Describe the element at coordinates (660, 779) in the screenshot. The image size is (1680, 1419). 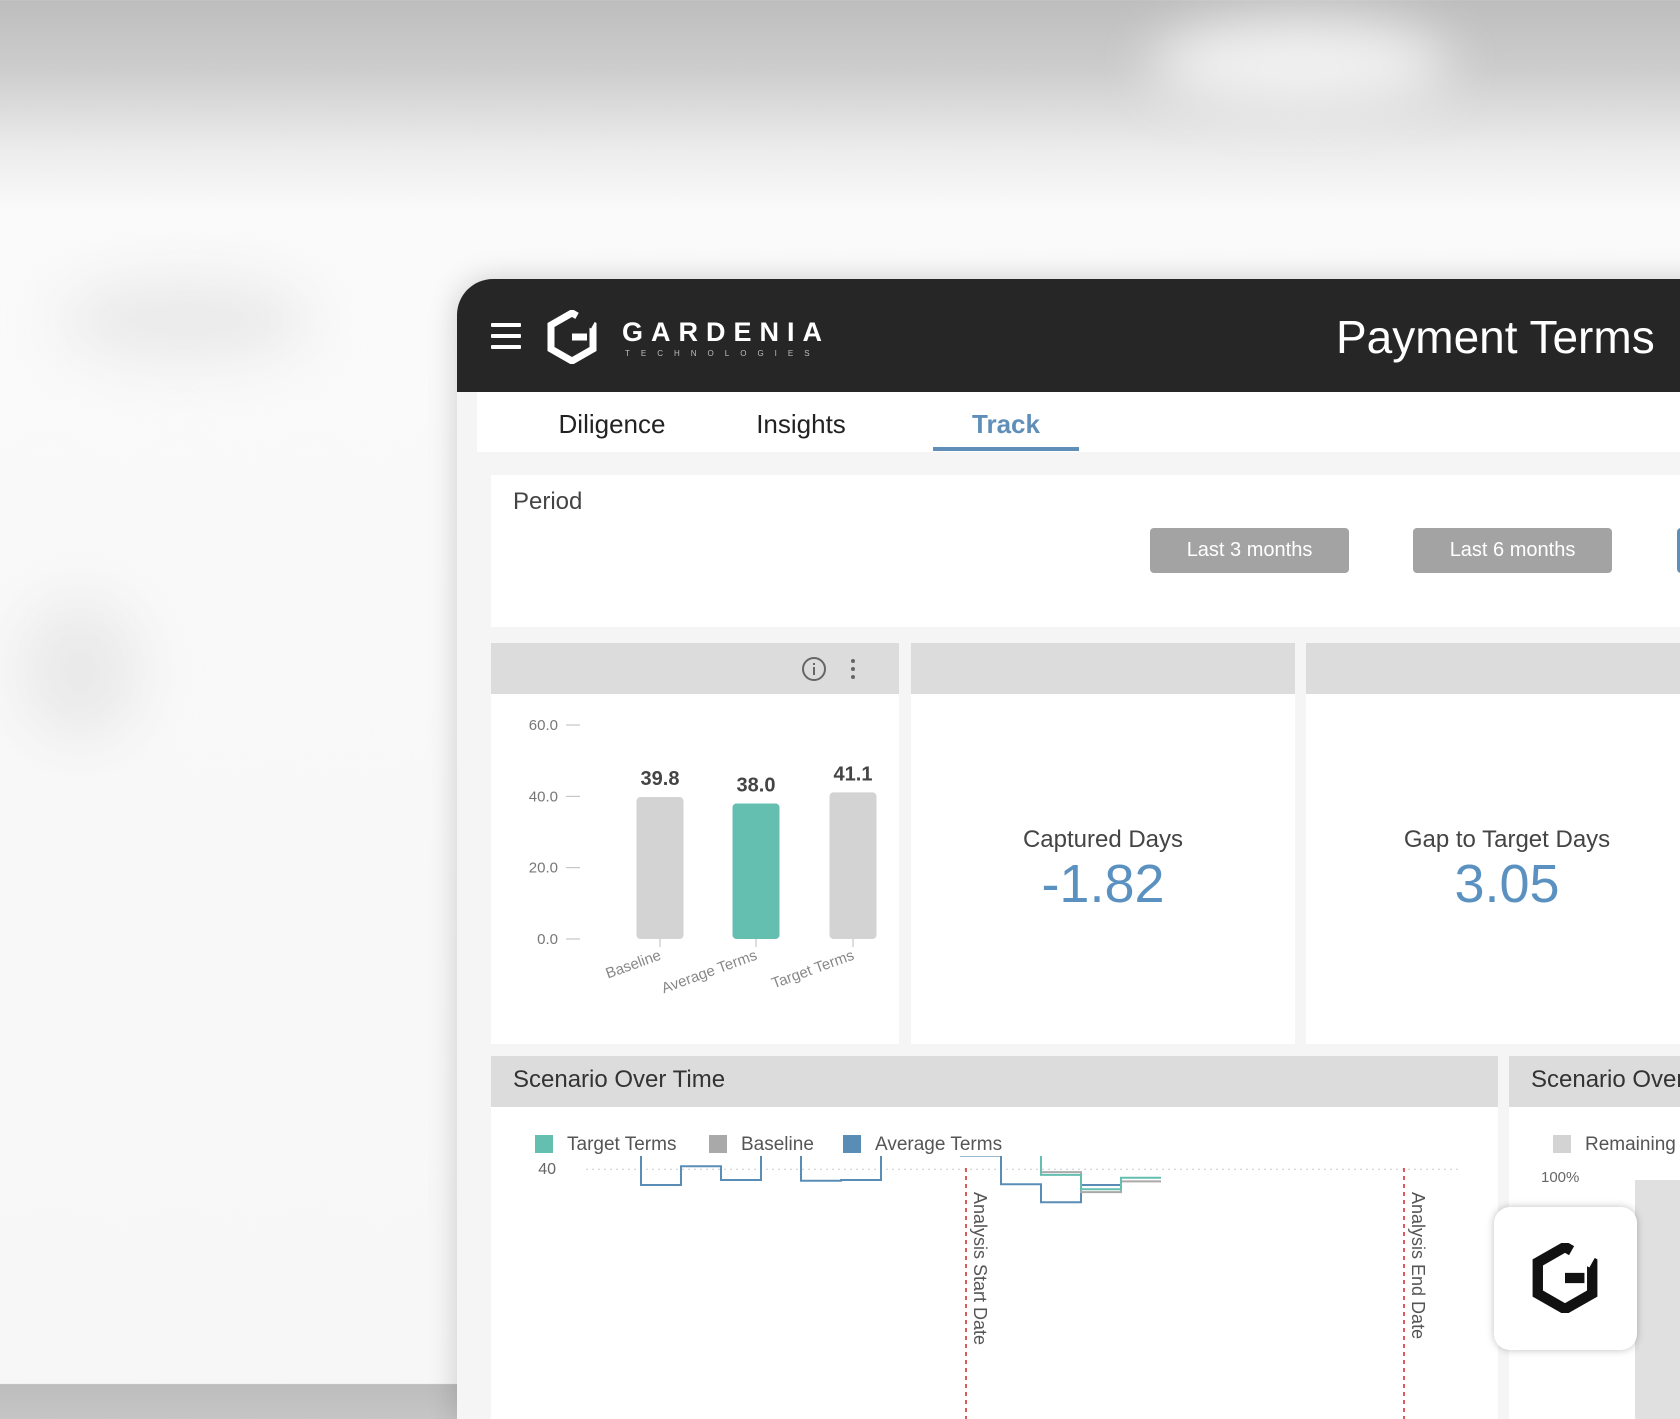
I see `data-label: 39.8` at that location.